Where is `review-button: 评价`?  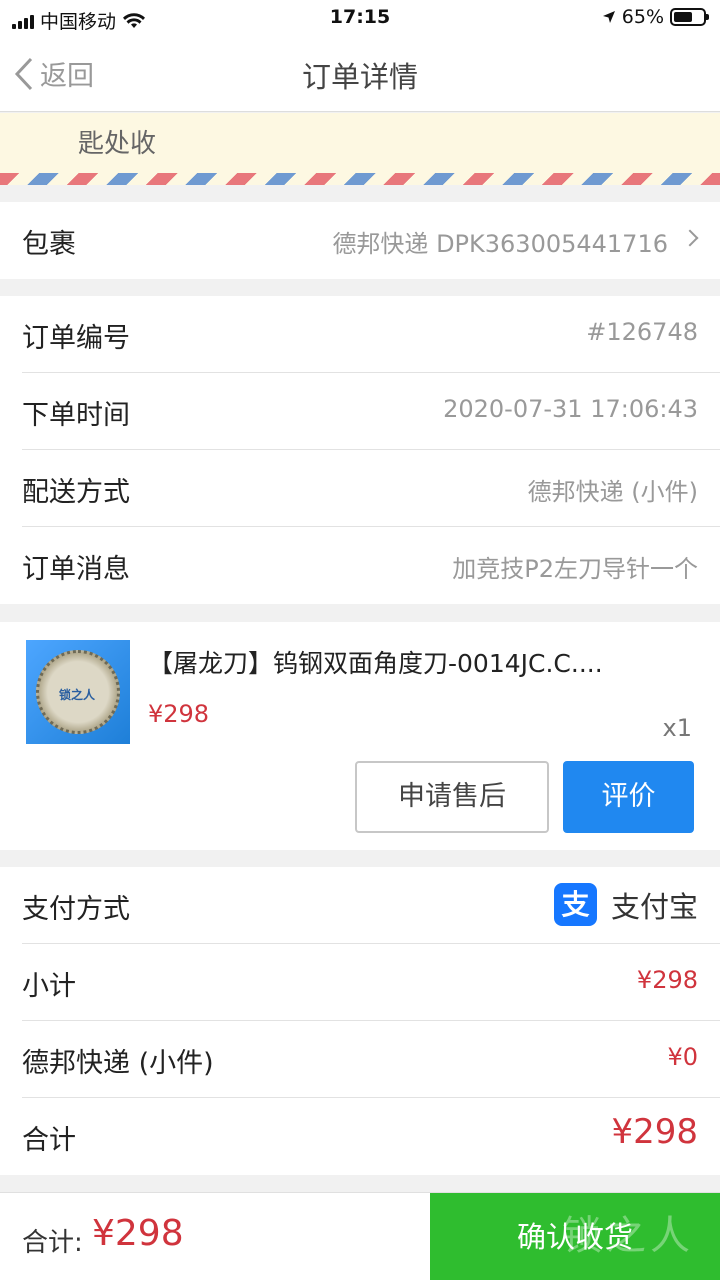
review-button: 评价 is located at coordinates (628, 797).